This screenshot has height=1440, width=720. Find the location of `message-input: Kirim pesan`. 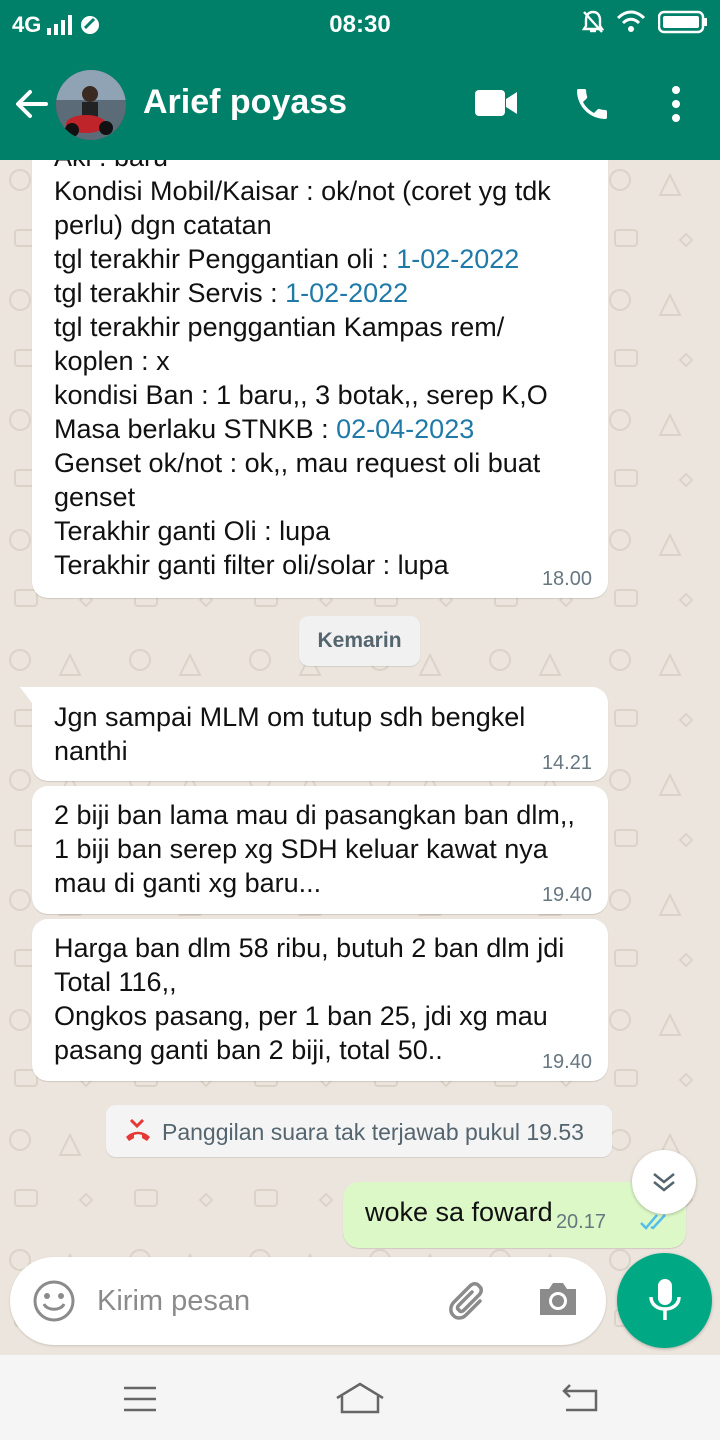

message-input: Kirim pesan is located at coordinates (173, 1301).